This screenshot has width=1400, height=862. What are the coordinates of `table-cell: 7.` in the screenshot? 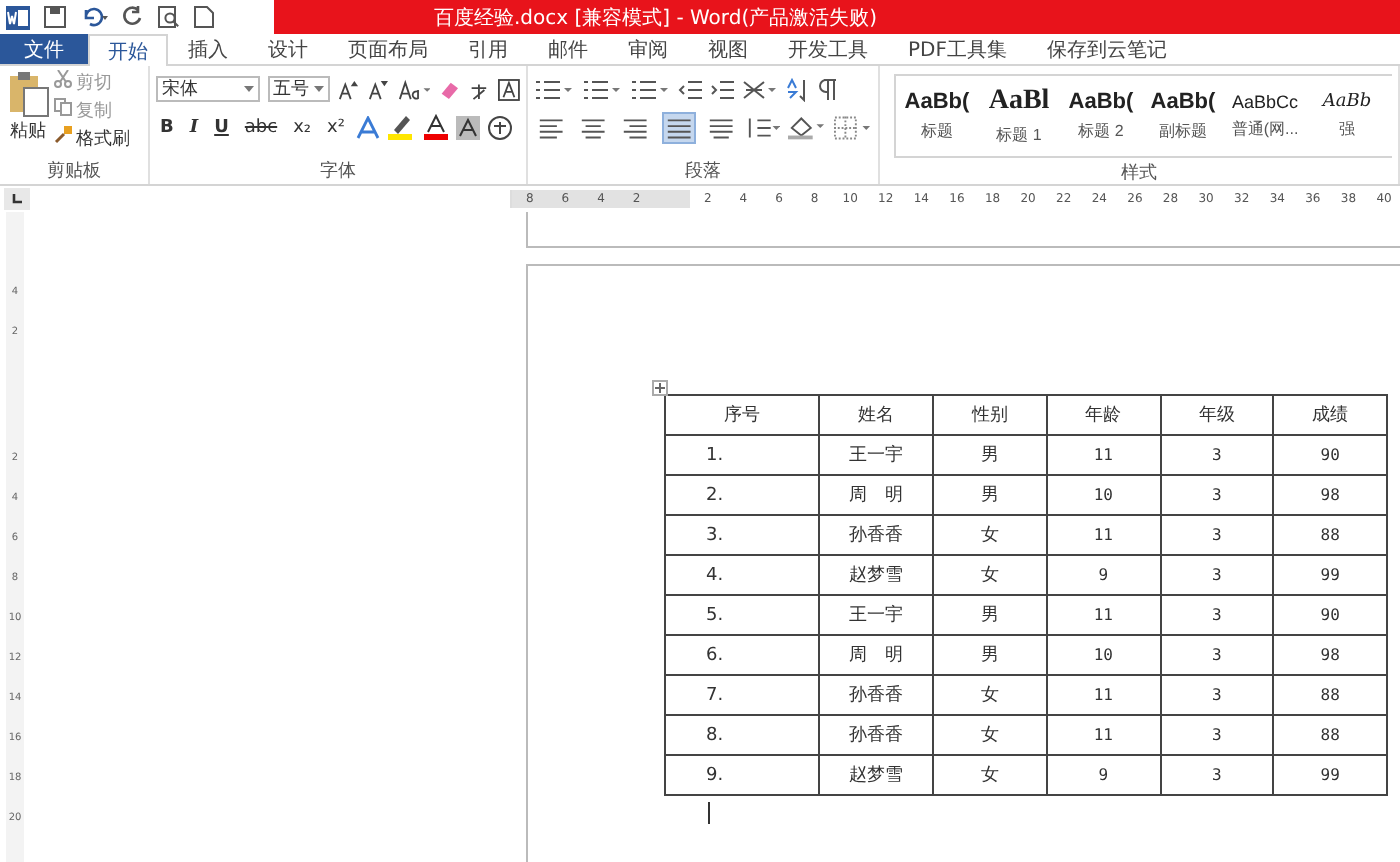 It's located at (742, 695).